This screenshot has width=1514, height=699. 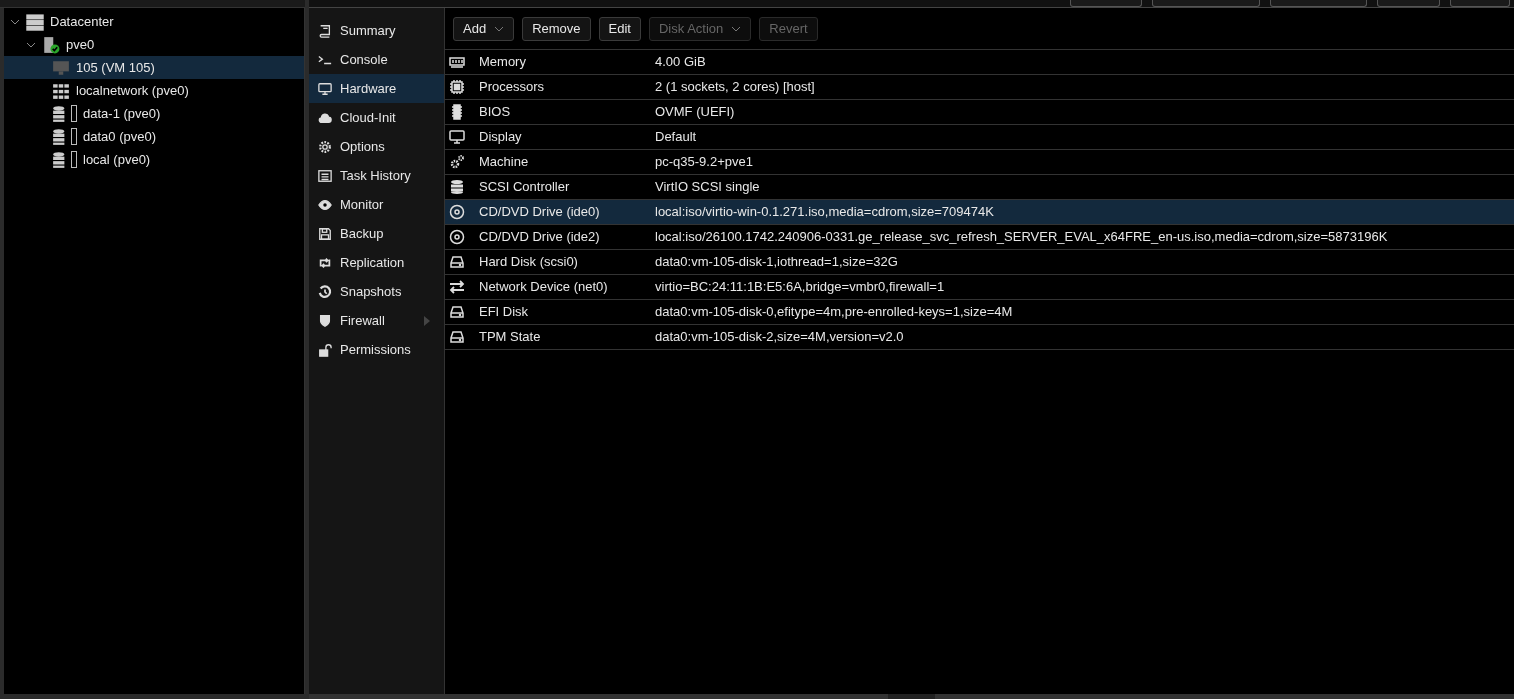 What do you see at coordinates (704, 162) in the screenshot?
I see `table-cell-text: pc-q35-9.2+pve1` at bounding box center [704, 162].